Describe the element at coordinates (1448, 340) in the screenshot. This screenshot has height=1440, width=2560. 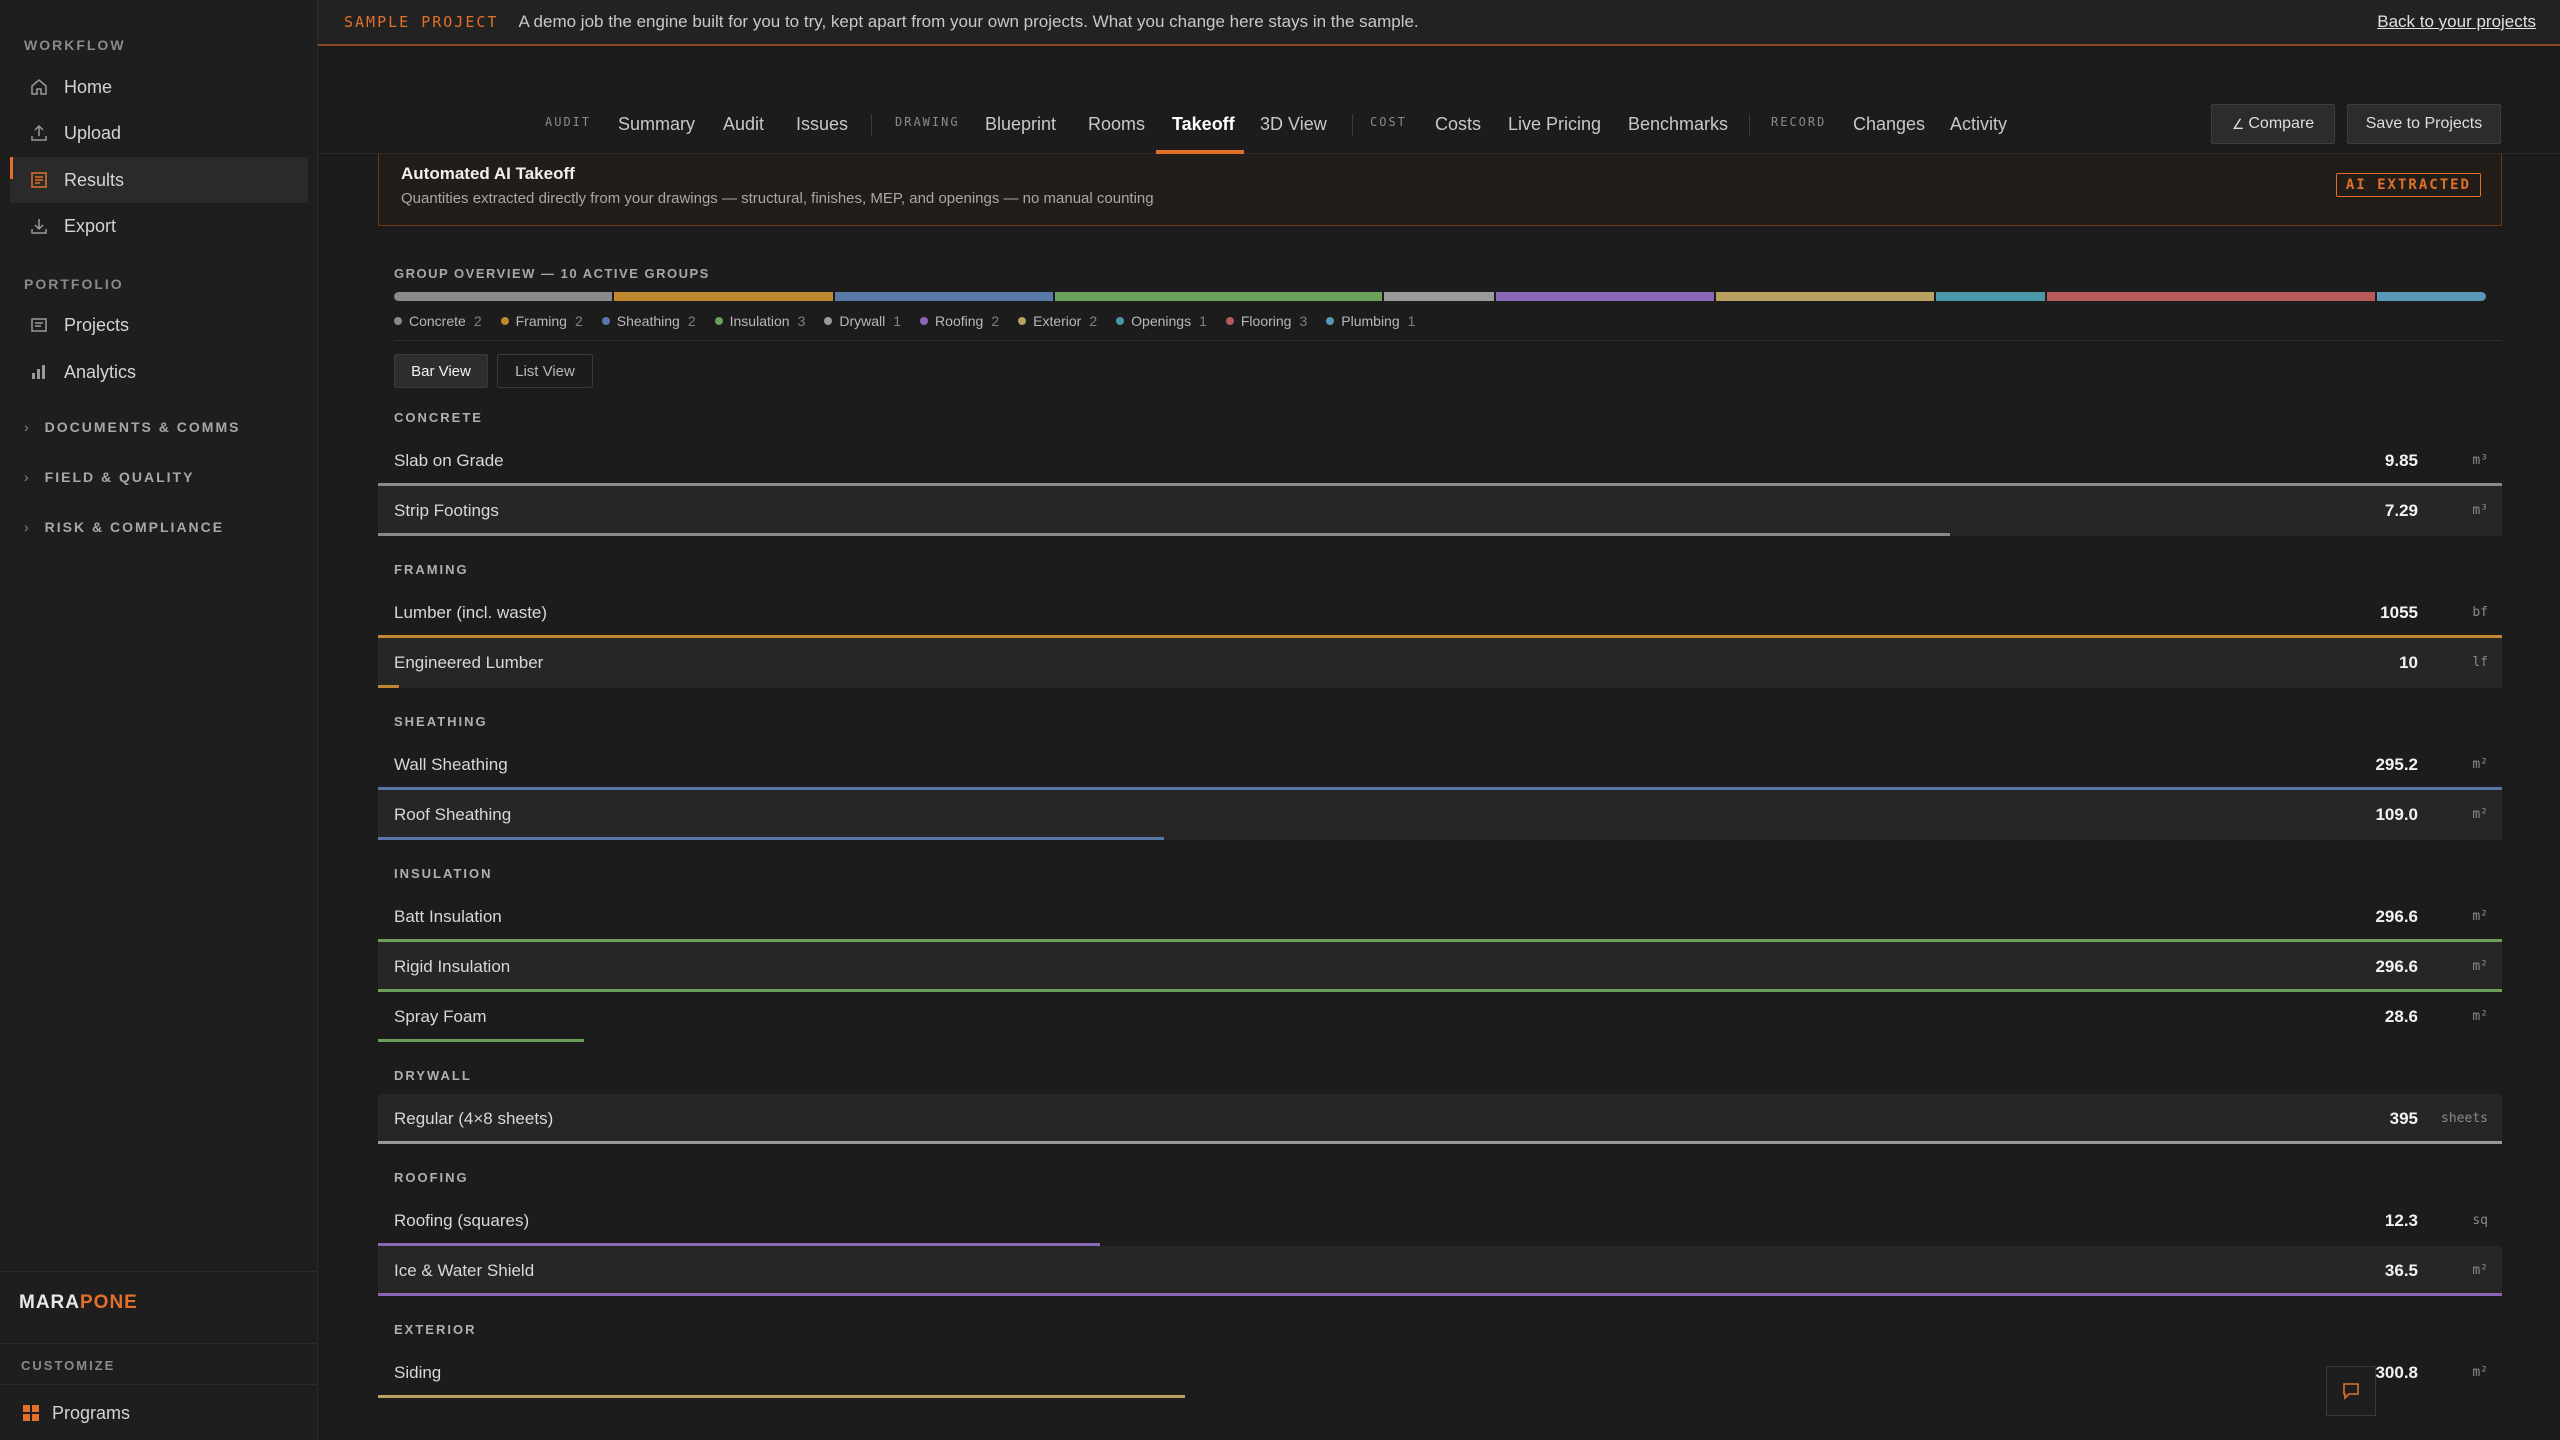
I see `divider` at that location.